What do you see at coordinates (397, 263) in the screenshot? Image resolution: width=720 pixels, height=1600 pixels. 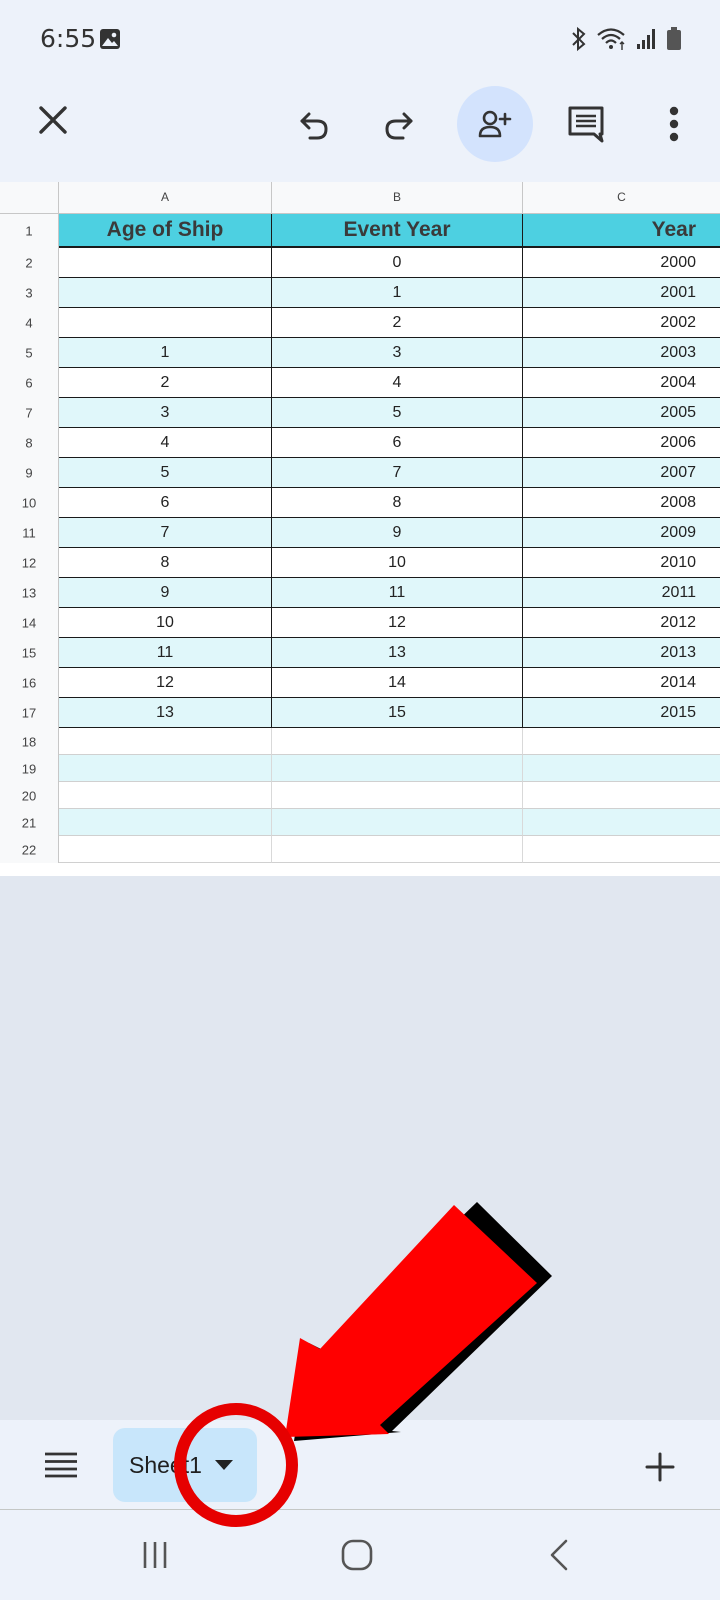 I see `grid-cell: 0` at bounding box center [397, 263].